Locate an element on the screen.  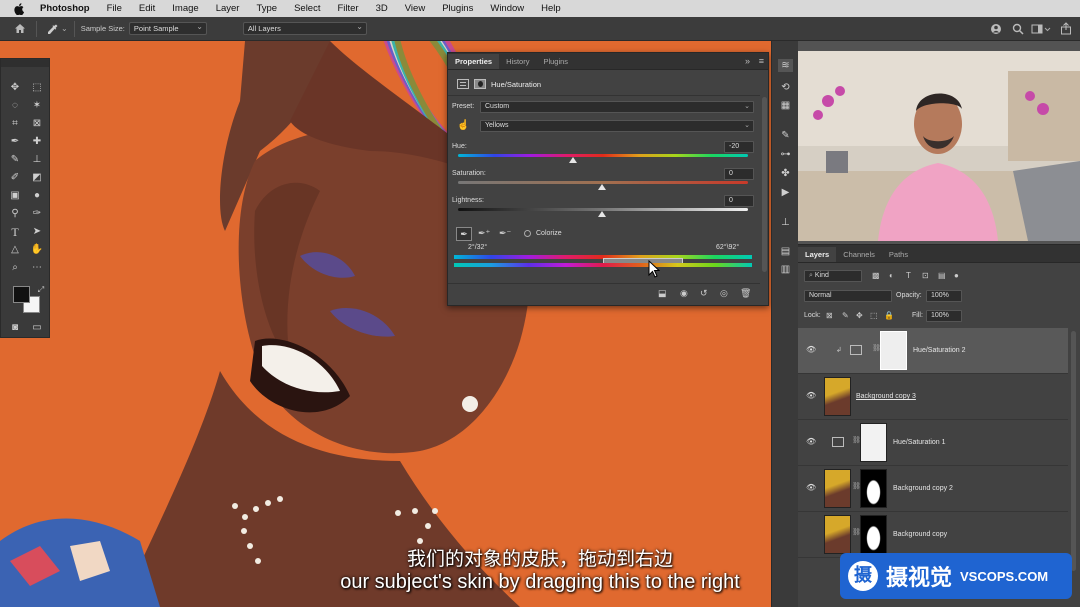
menu-layer: Layer is located at coordinates (228, 8).